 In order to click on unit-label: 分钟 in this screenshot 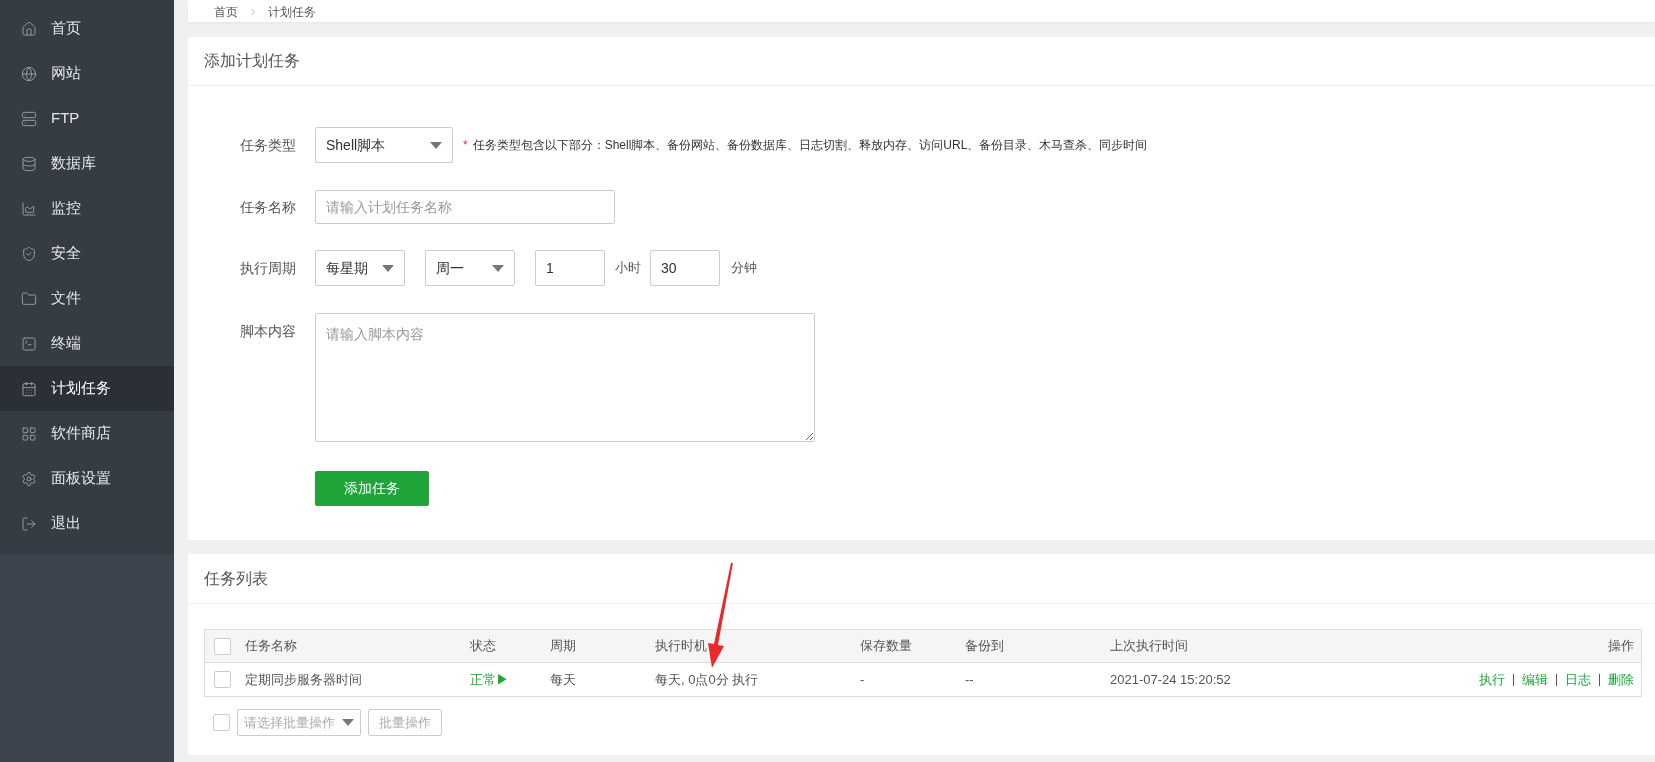, I will do `click(744, 268)`.